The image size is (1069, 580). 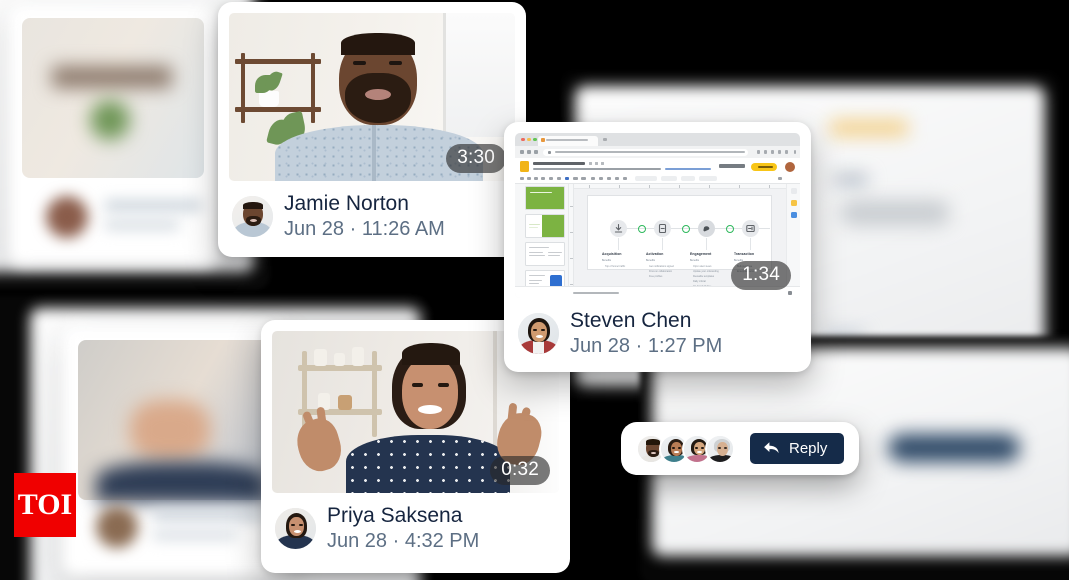 I want to click on funnel-step-icon-engagement, so click(x=706, y=228).